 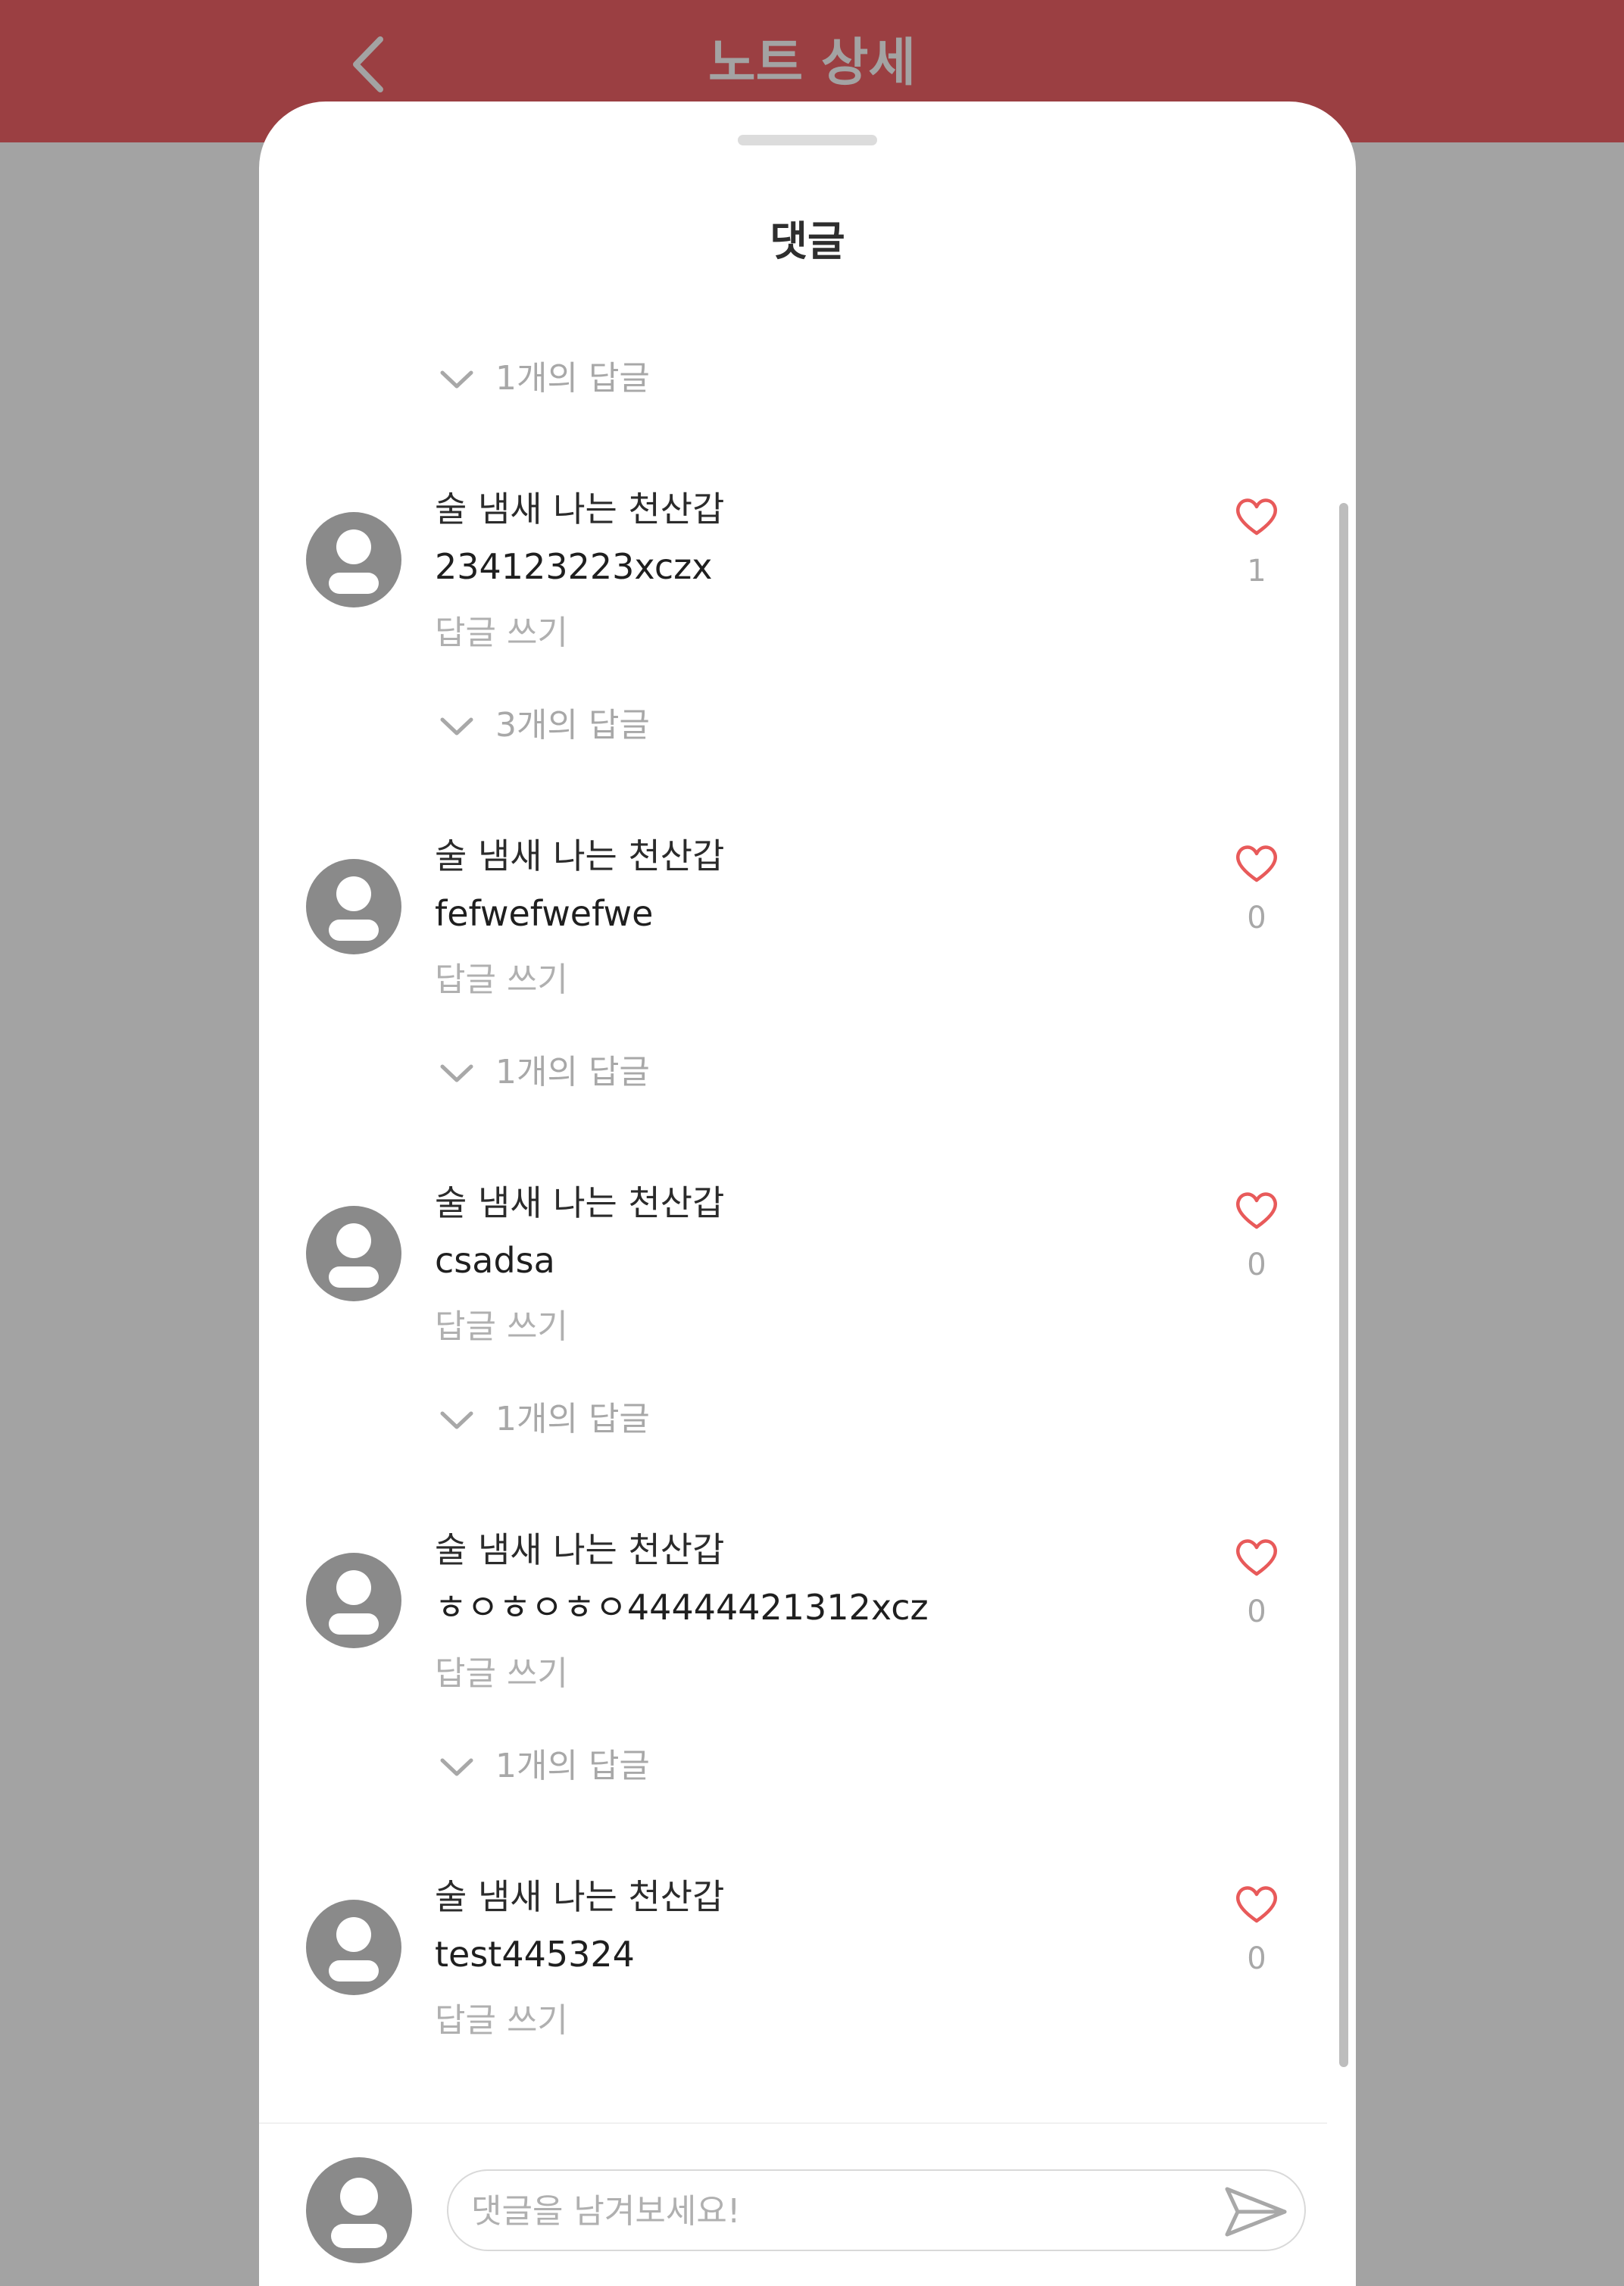 I want to click on send-icon, so click(x=1256, y=2212).